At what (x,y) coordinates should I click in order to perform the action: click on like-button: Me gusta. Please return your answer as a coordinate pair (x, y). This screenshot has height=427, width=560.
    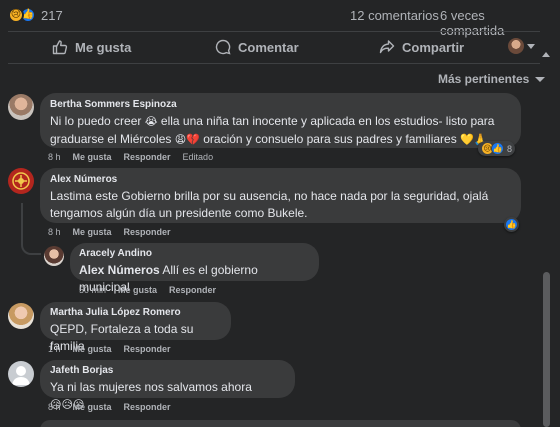
    Looking at the image, I should click on (91, 47).